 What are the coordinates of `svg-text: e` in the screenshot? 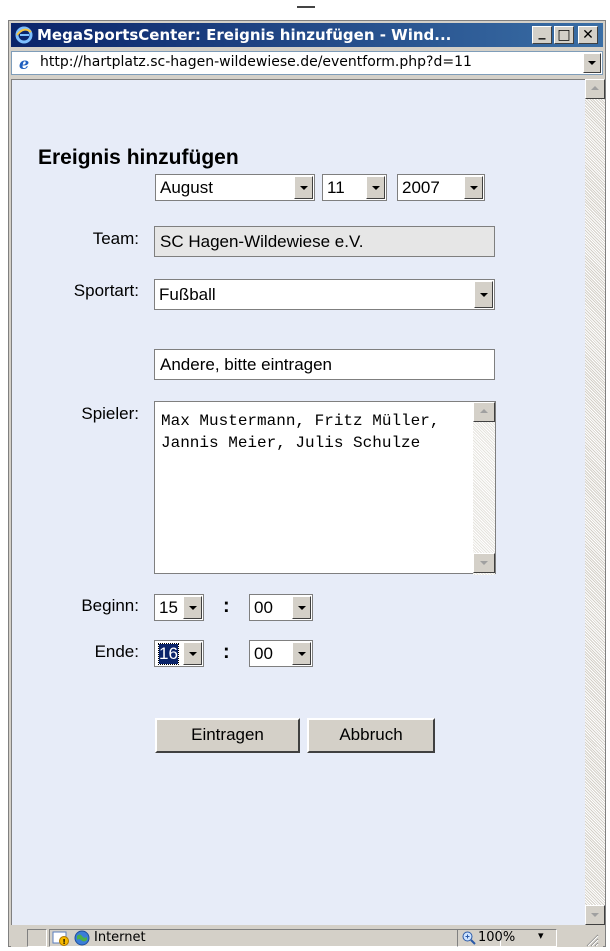 It's located at (24, 63).